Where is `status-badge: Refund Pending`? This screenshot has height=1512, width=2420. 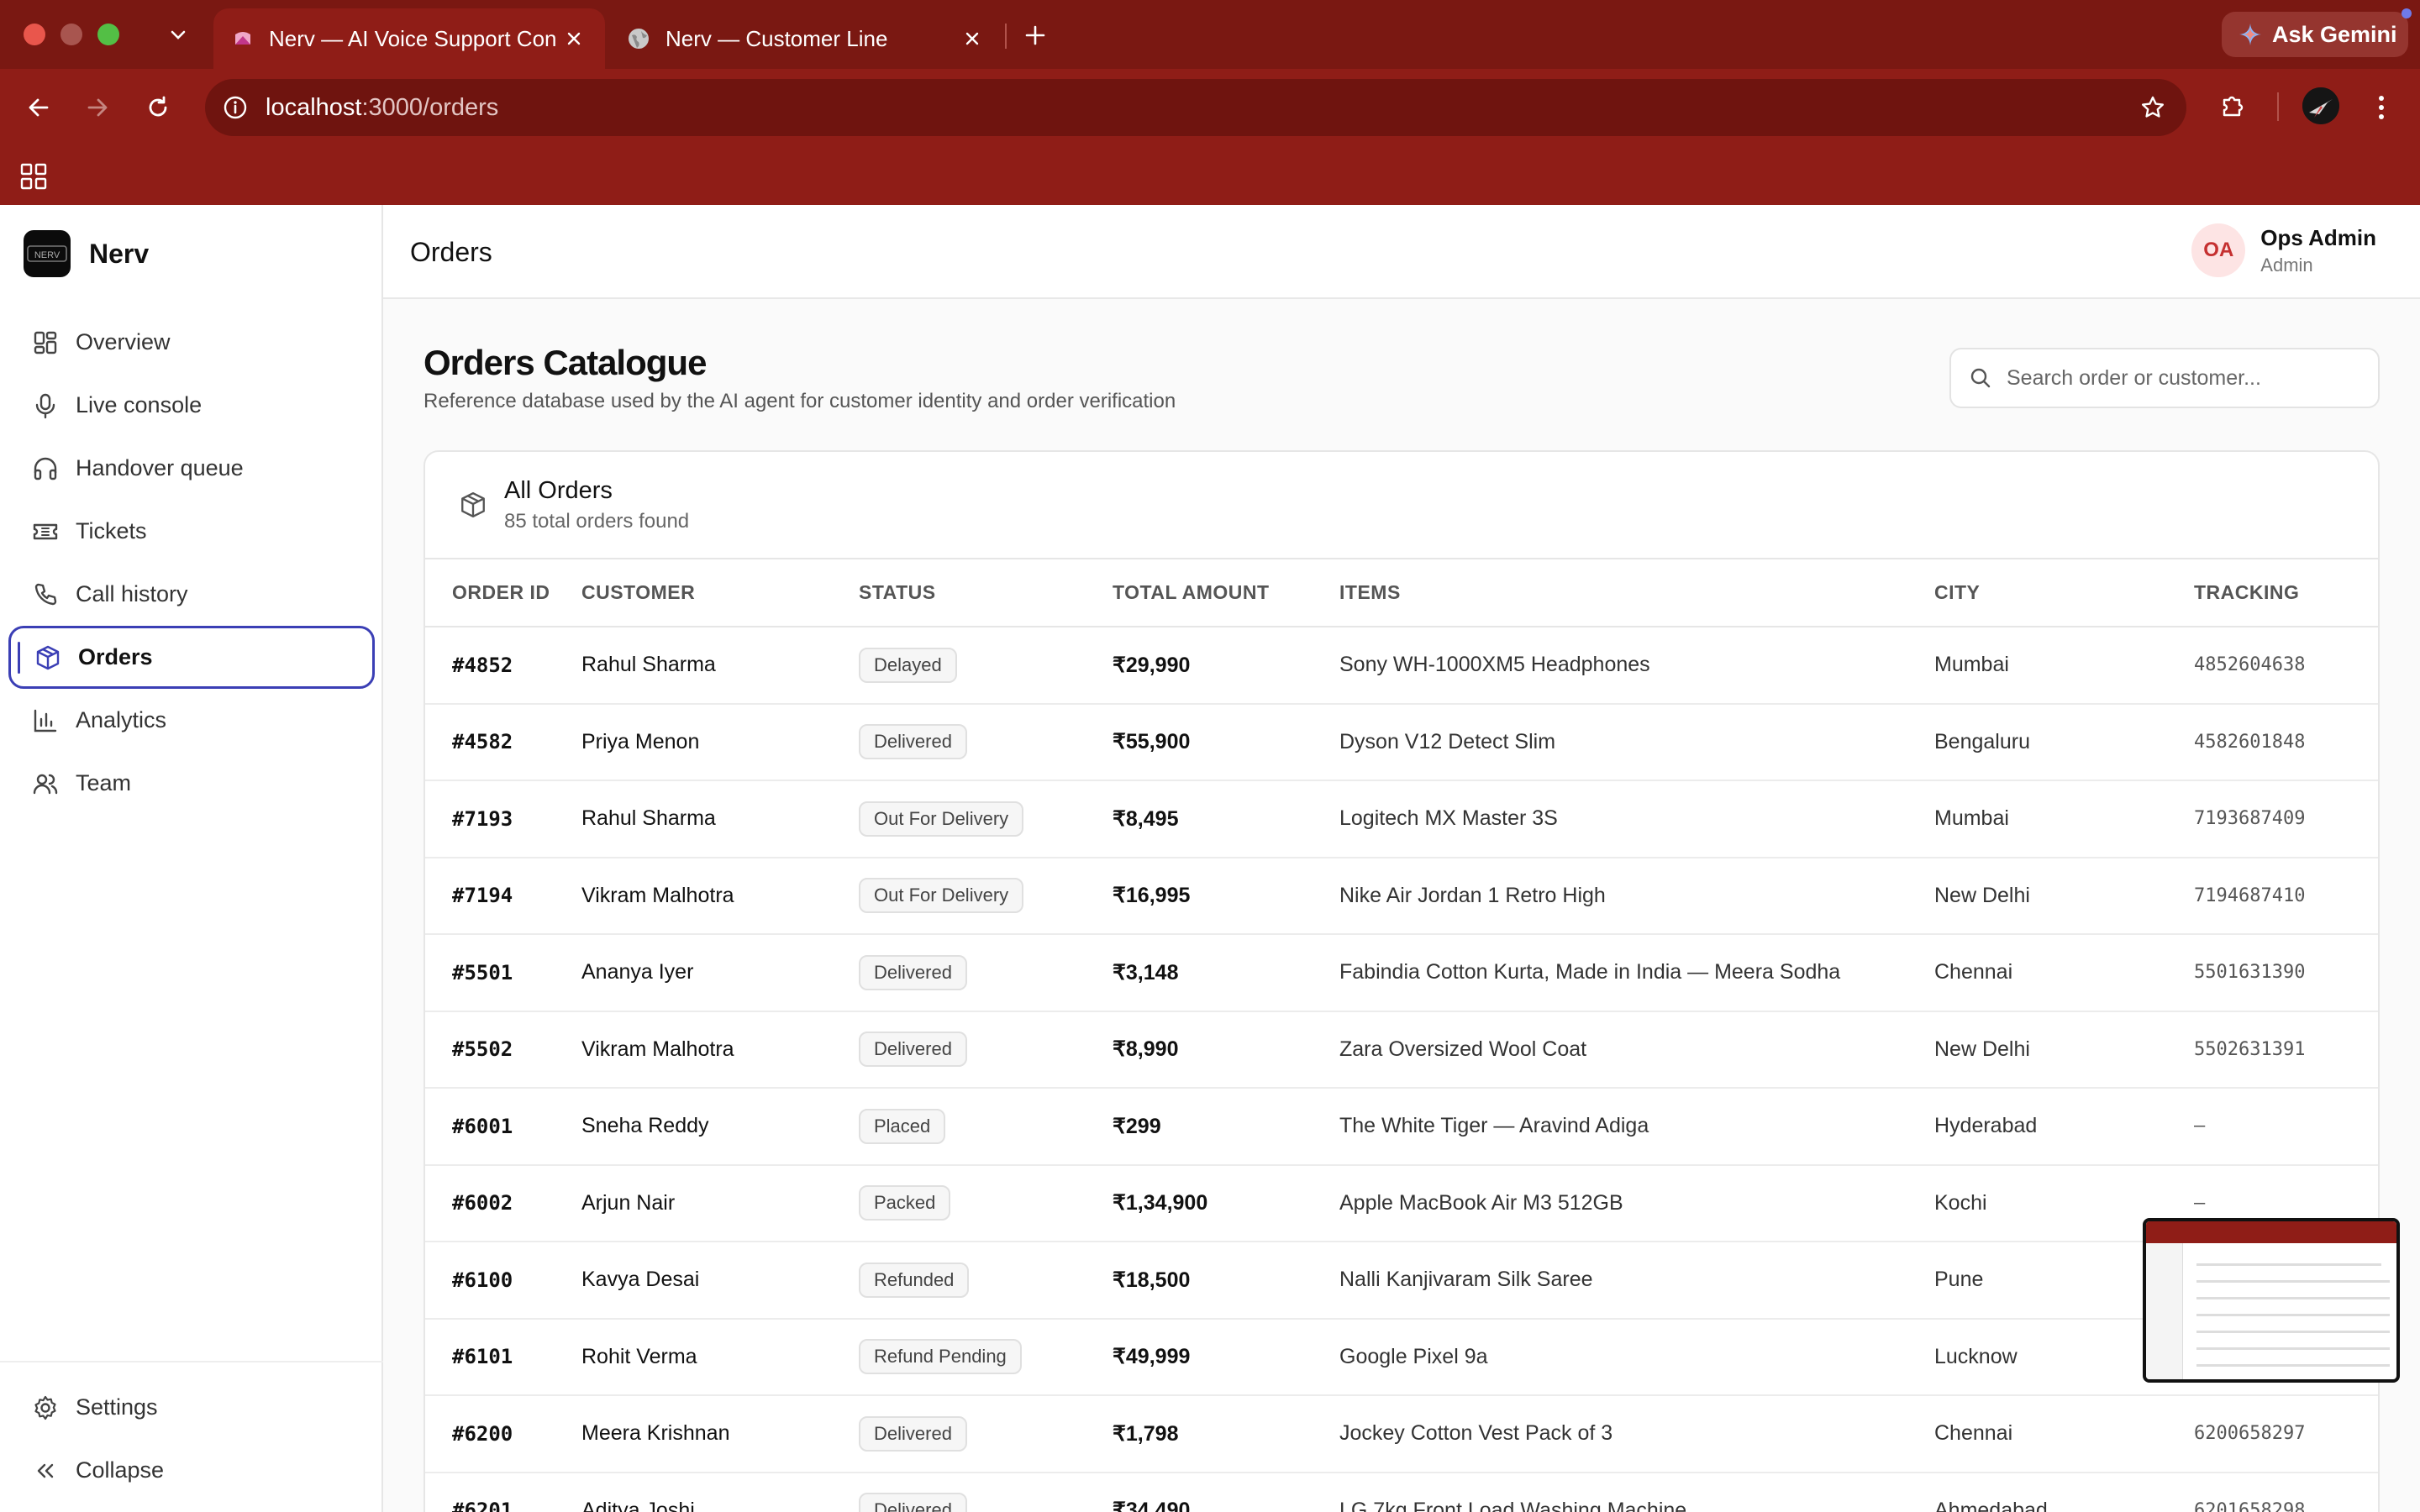
status-badge: Refund Pending is located at coordinates (940, 1357).